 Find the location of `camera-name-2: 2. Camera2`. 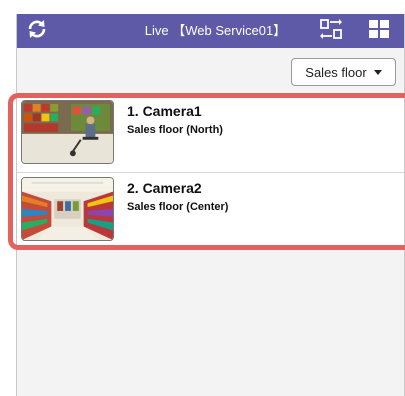

camera-name-2: 2. Camera2 is located at coordinates (164, 188).